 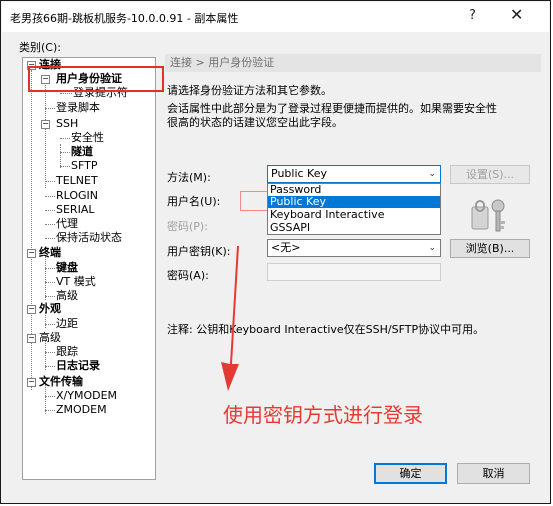 I want to click on title-bar: 老男孩66期-跳板机服务-10.0.0.91 - 副本属性 ? ✕, so click(x=275, y=17).